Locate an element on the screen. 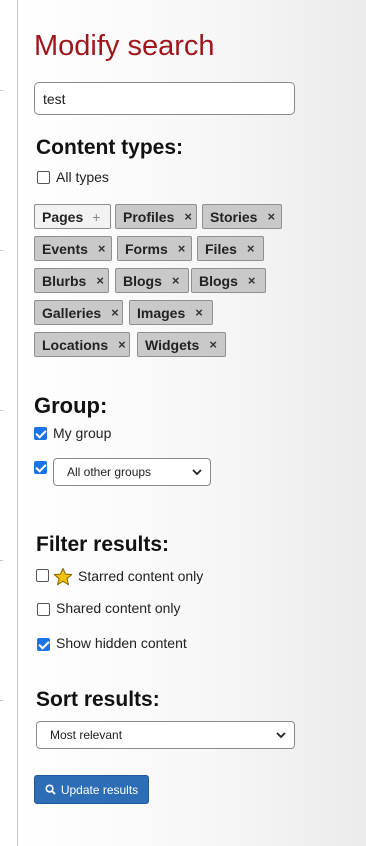 The image size is (366, 846). content-type-tag: Widgets × is located at coordinates (181, 344).